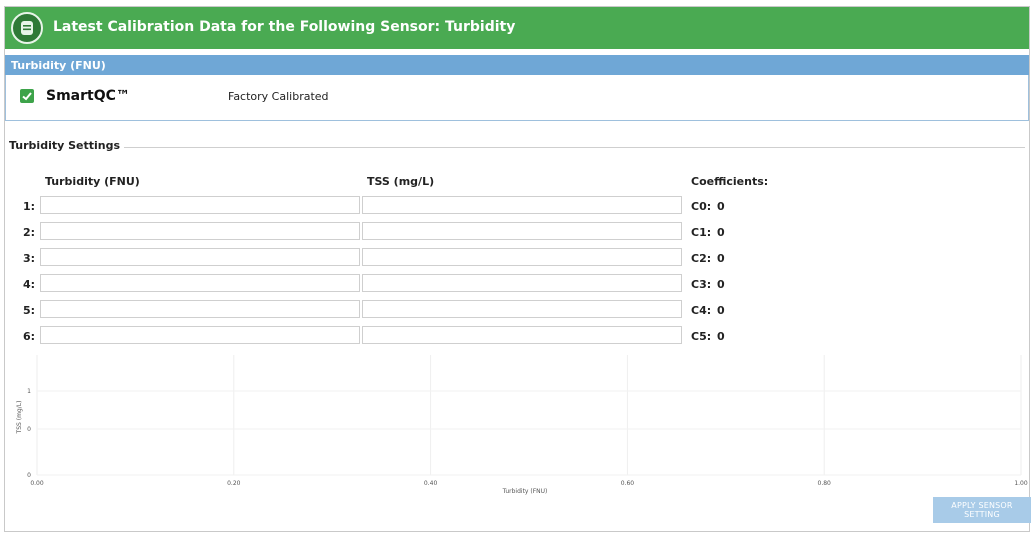  What do you see at coordinates (721, 284) in the screenshot?
I see `coefficient-value-c3: 0` at bounding box center [721, 284].